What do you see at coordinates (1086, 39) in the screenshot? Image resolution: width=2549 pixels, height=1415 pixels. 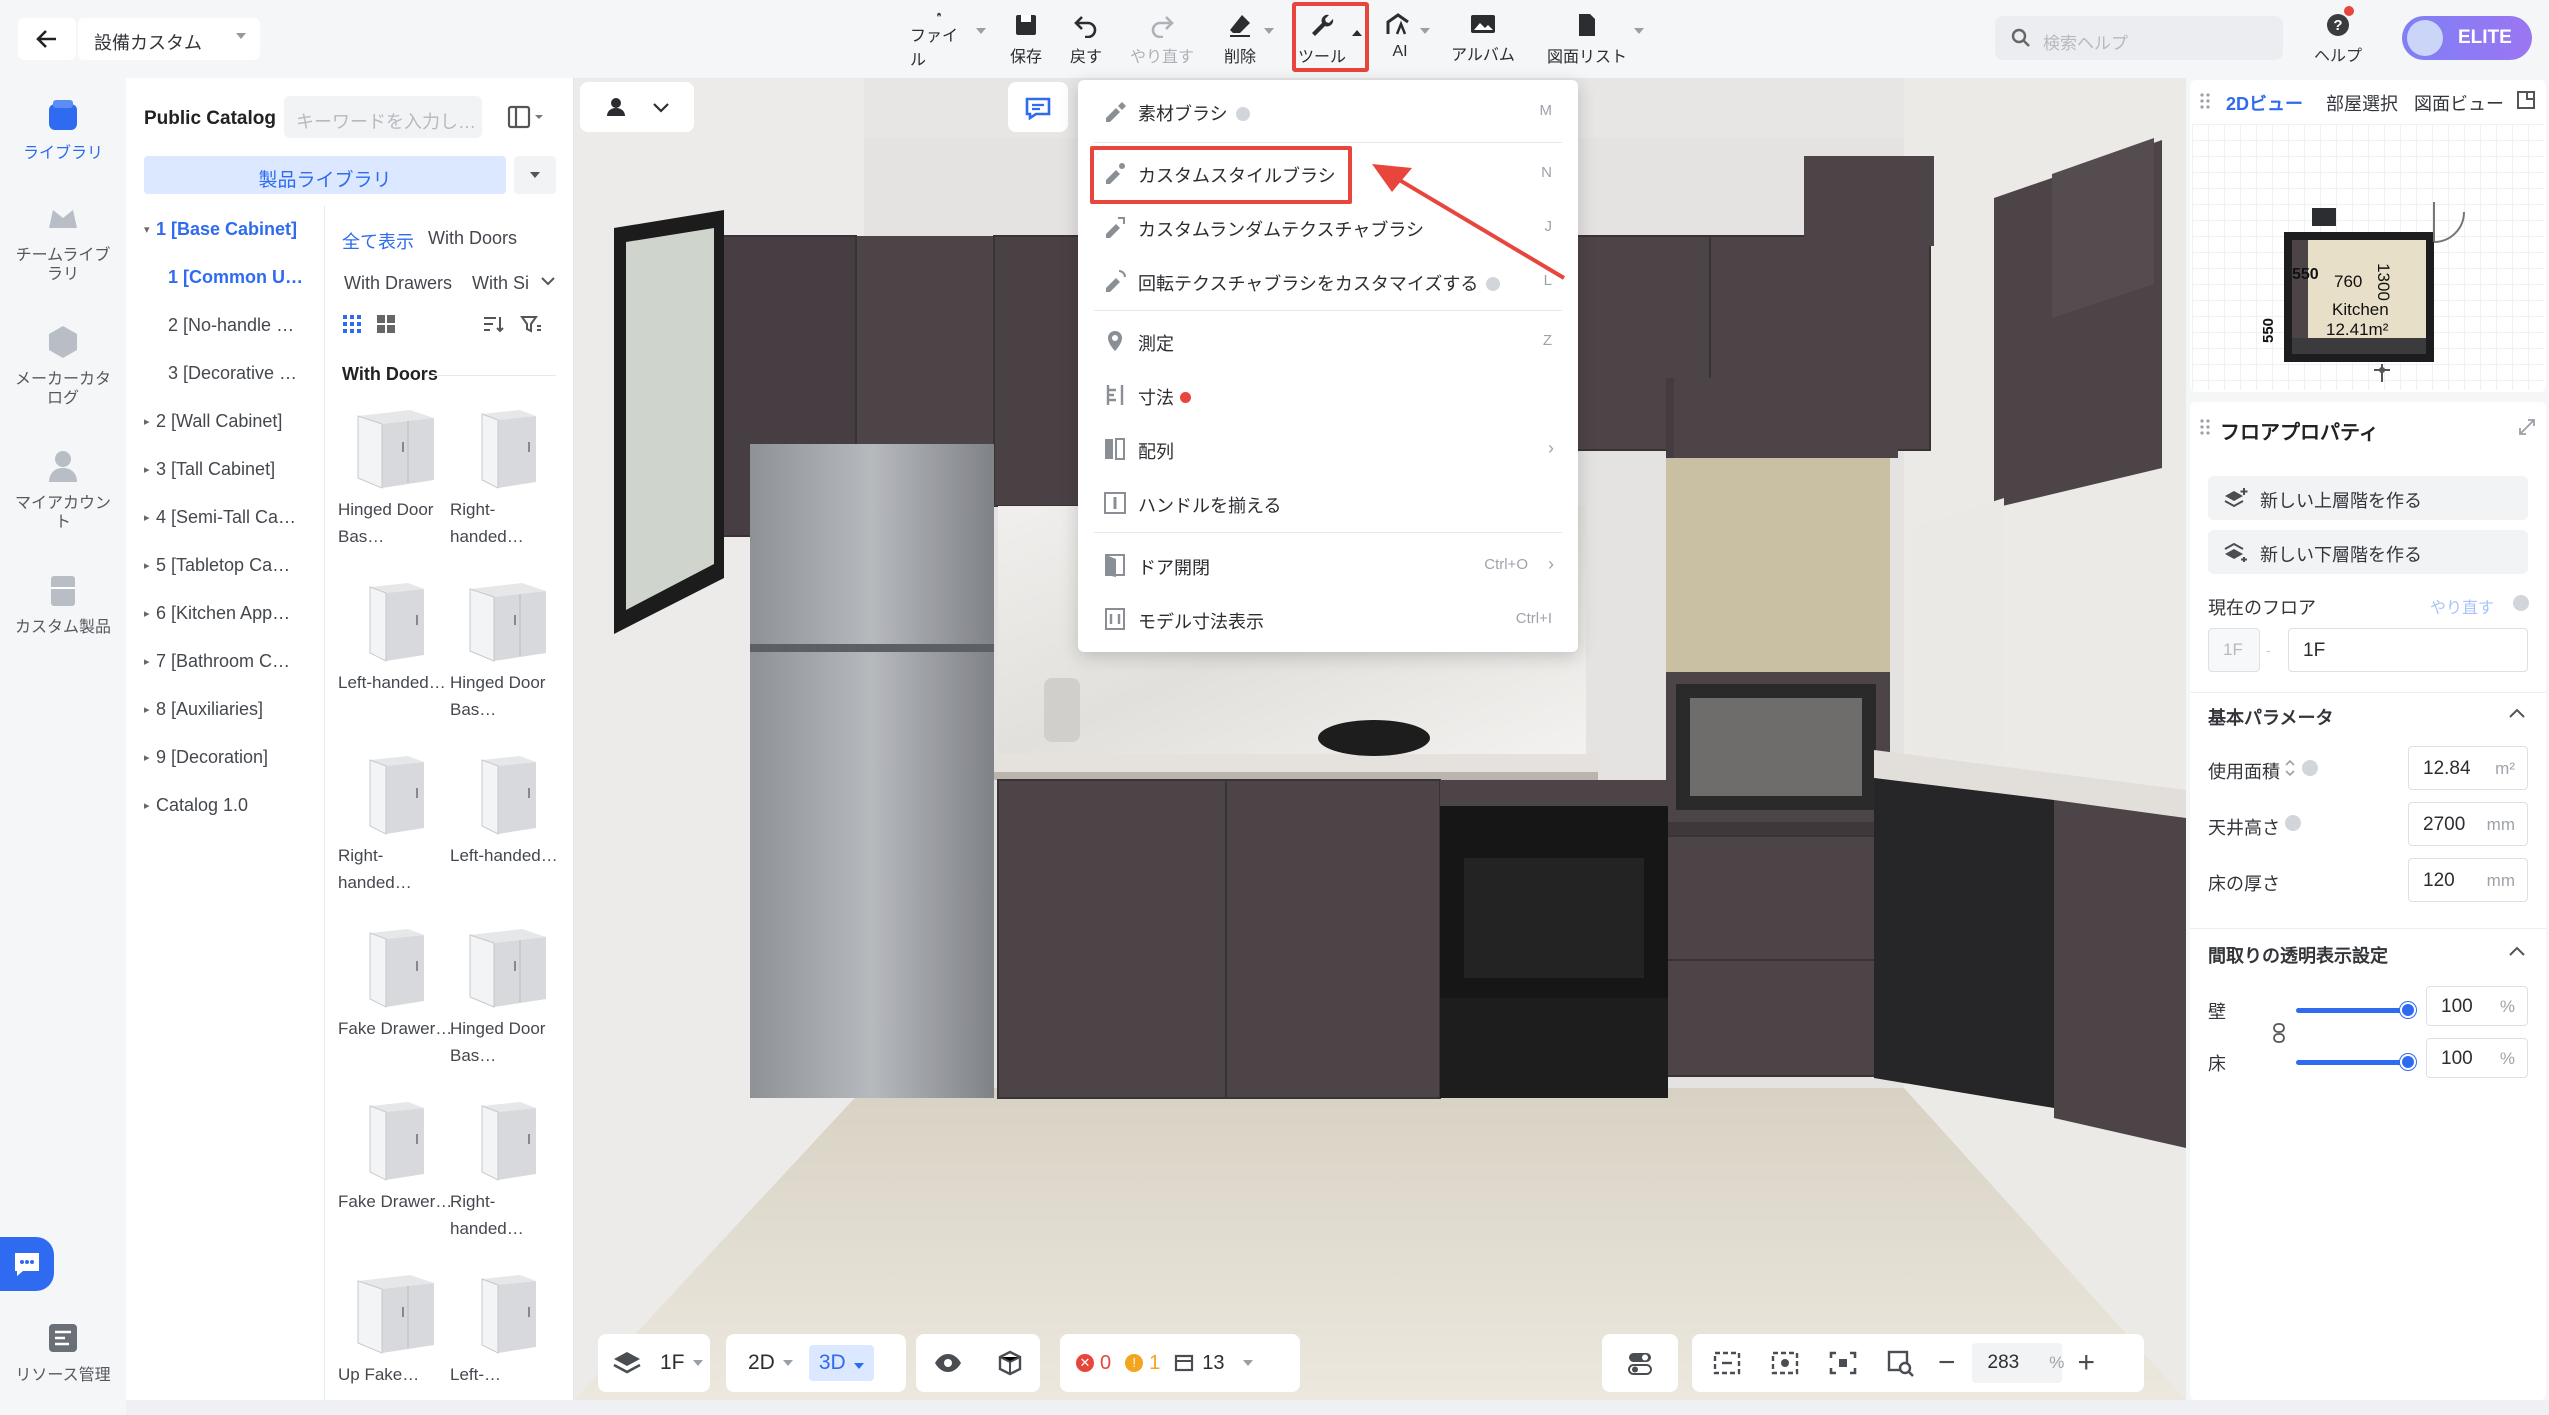 I see `undo-button: 戻す` at bounding box center [1086, 39].